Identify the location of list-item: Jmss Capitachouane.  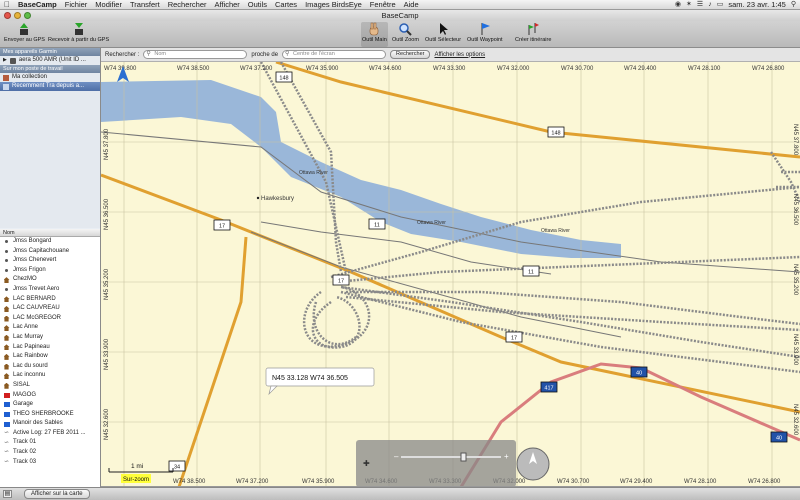
(50, 252).